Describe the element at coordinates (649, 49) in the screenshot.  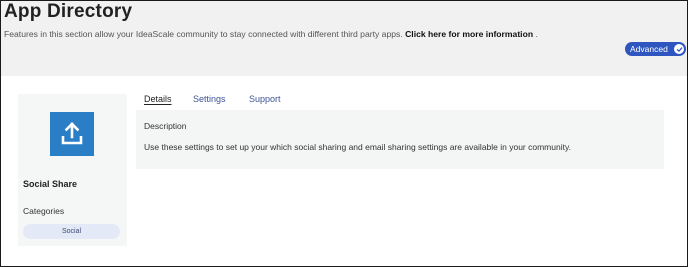
I see `advanced-label: Advanced` at that location.